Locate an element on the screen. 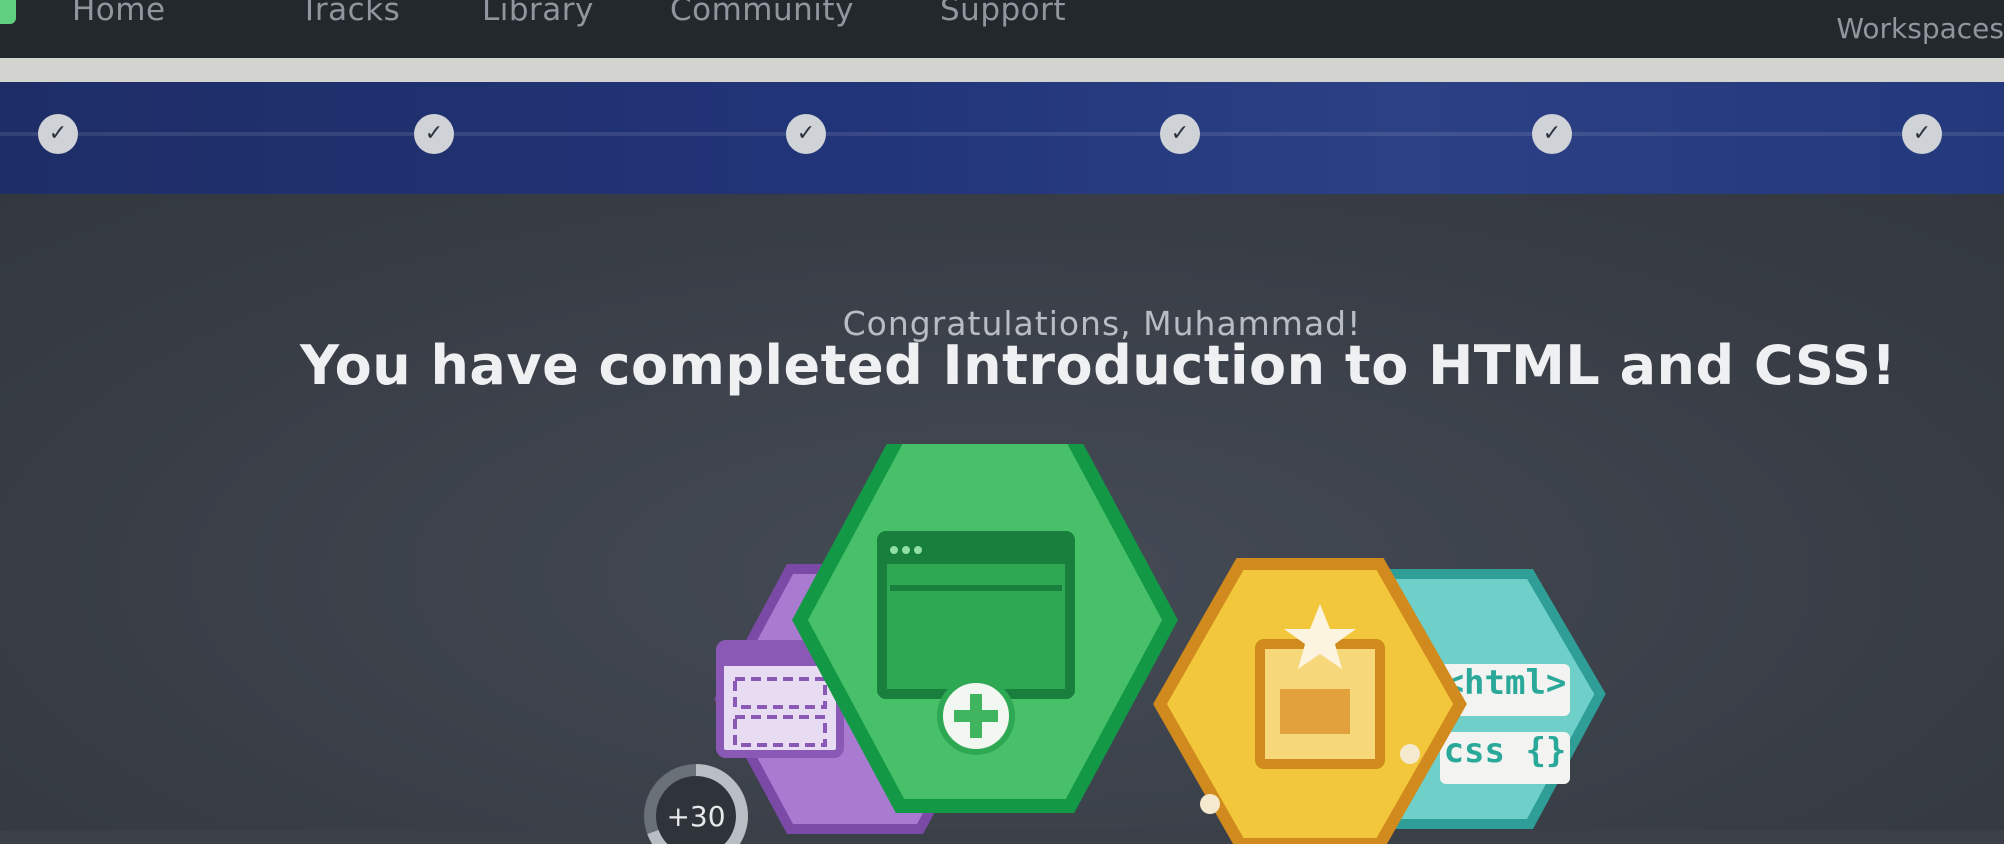  nav-divider is located at coordinates (1002, 70).